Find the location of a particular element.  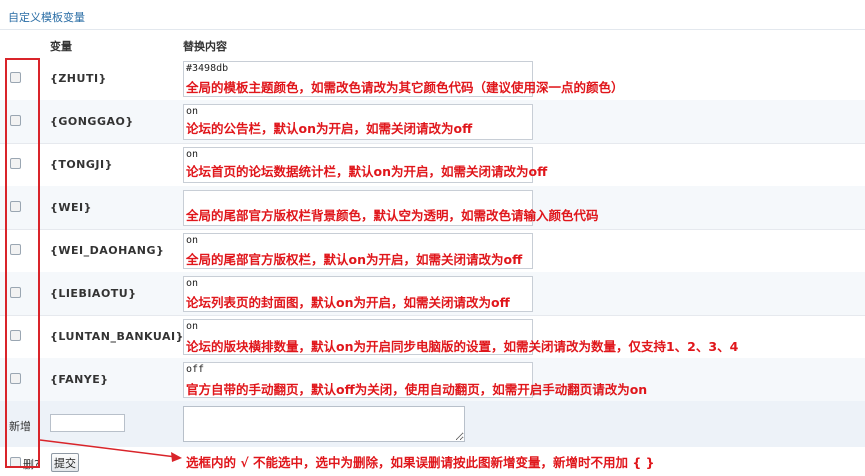

variable-name: {ZHUTI} is located at coordinates (78, 78).